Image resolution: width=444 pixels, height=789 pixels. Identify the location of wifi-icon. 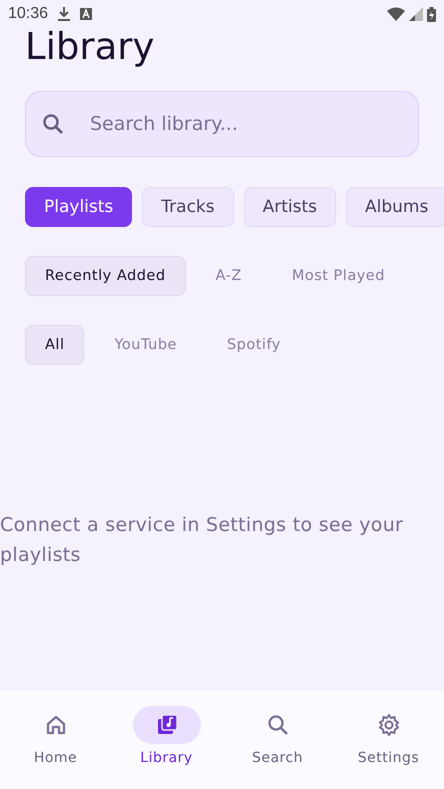
(396, 14).